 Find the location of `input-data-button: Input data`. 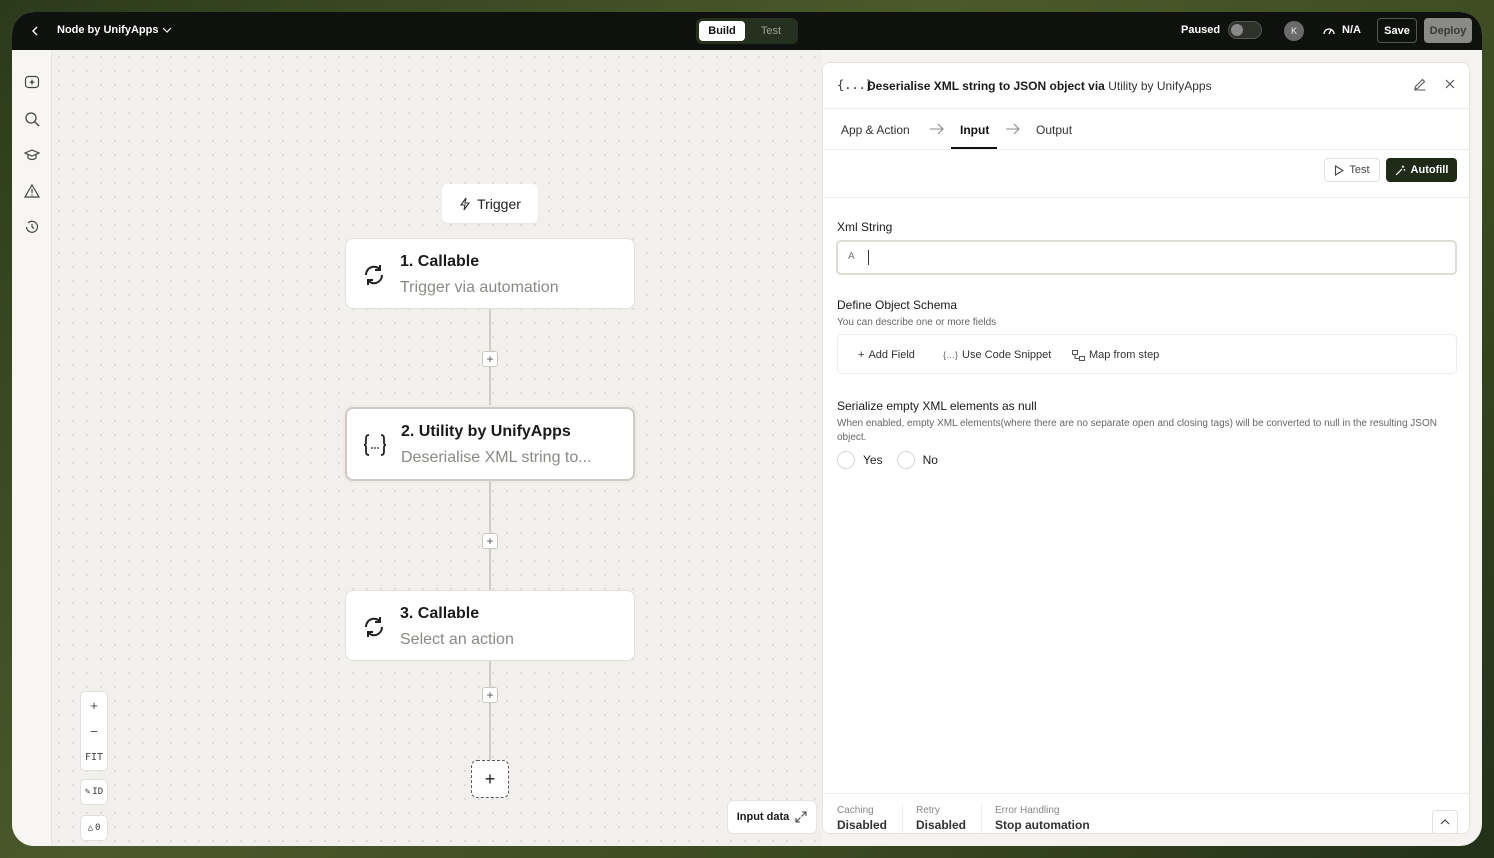

input-data-button: Input data is located at coordinates (772, 817).